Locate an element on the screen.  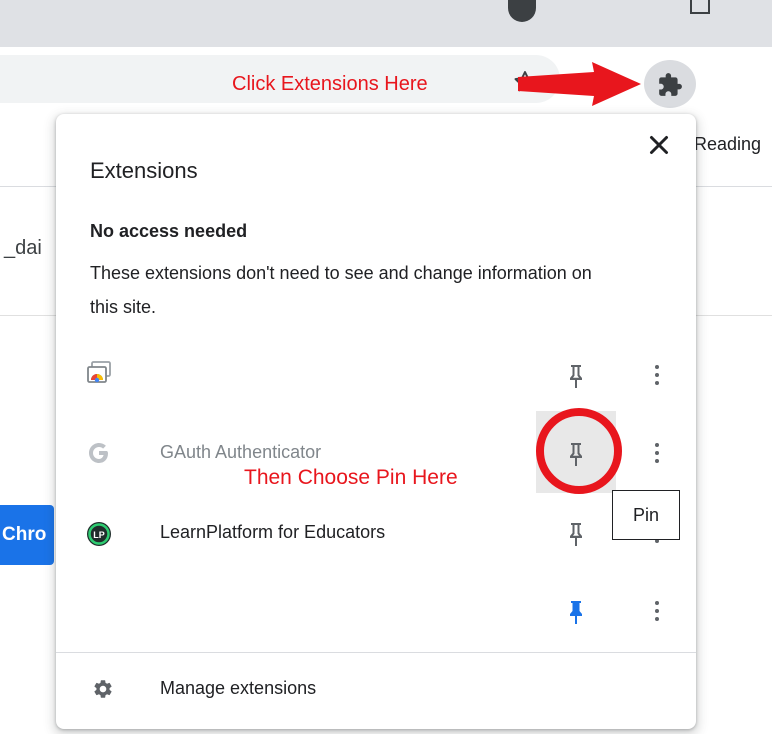
page-text-fragment: _dai is located at coordinates (23, 248).